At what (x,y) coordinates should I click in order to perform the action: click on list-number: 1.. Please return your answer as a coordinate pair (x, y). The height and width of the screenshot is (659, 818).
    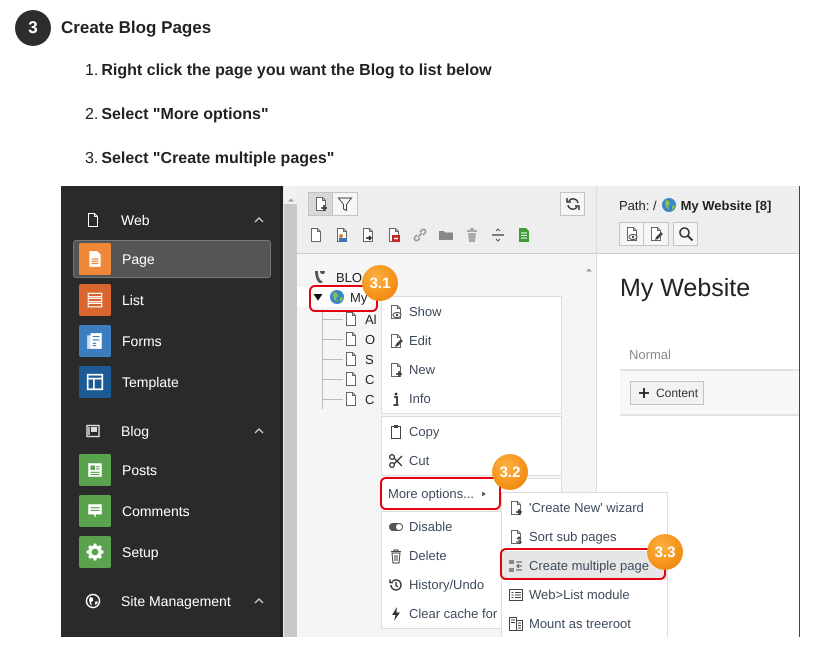
    Looking at the image, I should click on (91, 71).